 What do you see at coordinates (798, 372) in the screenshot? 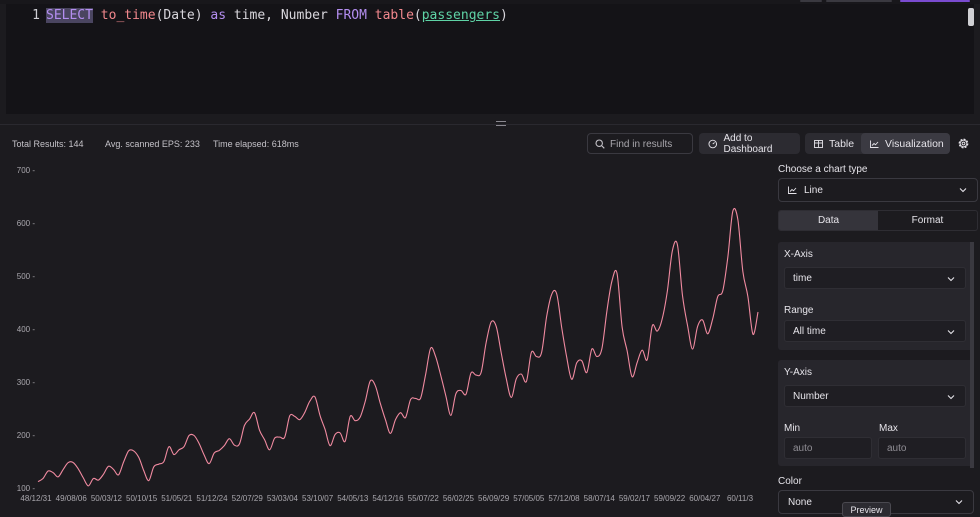
I see `y-axis-label: Y-Axis` at bounding box center [798, 372].